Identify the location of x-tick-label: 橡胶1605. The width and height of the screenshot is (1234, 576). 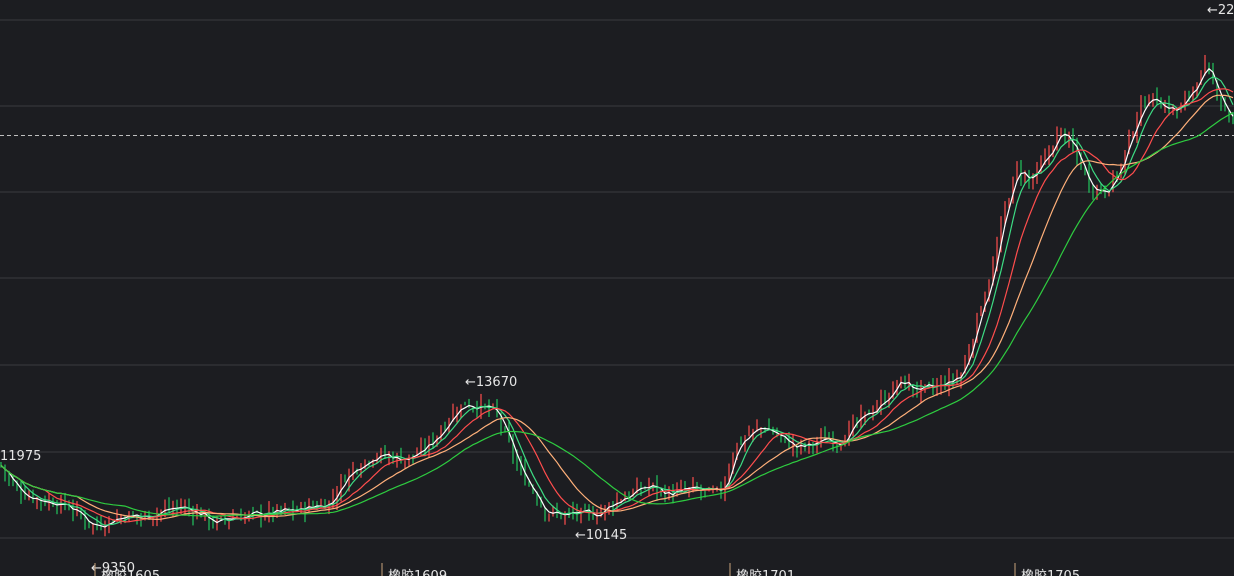
(130, 572).